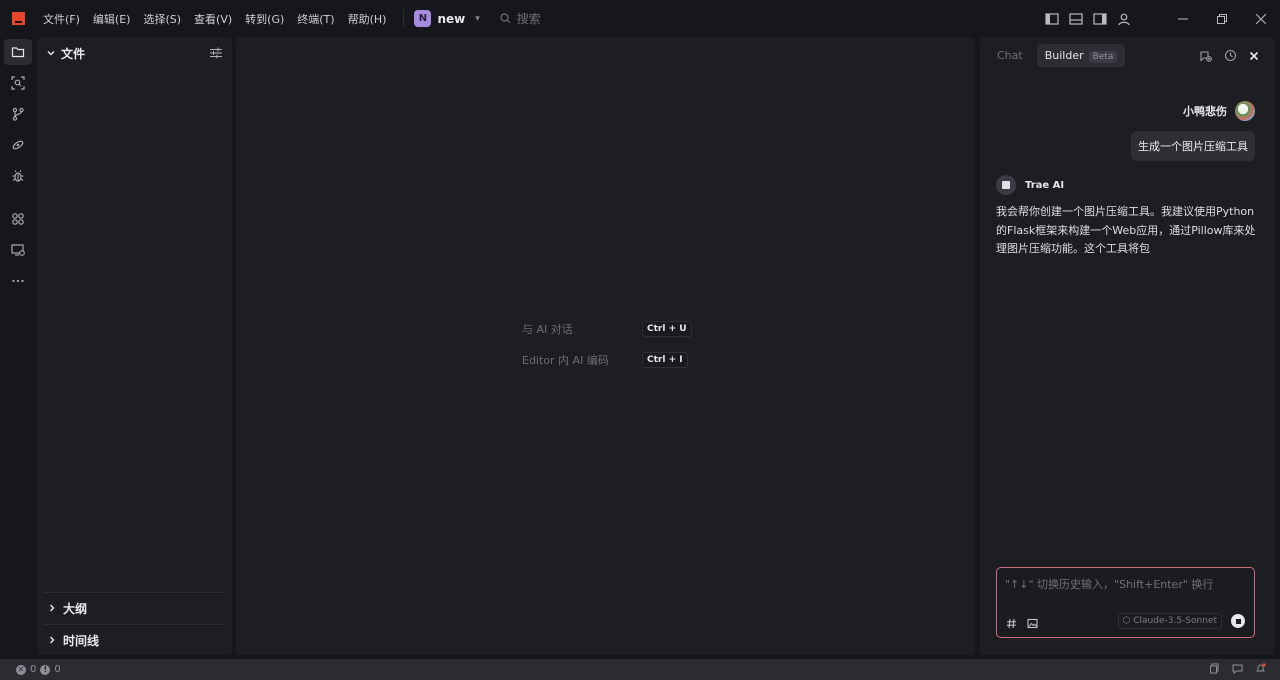 The width and height of the screenshot is (1280, 680). I want to click on stop-icon, so click(1238, 621).